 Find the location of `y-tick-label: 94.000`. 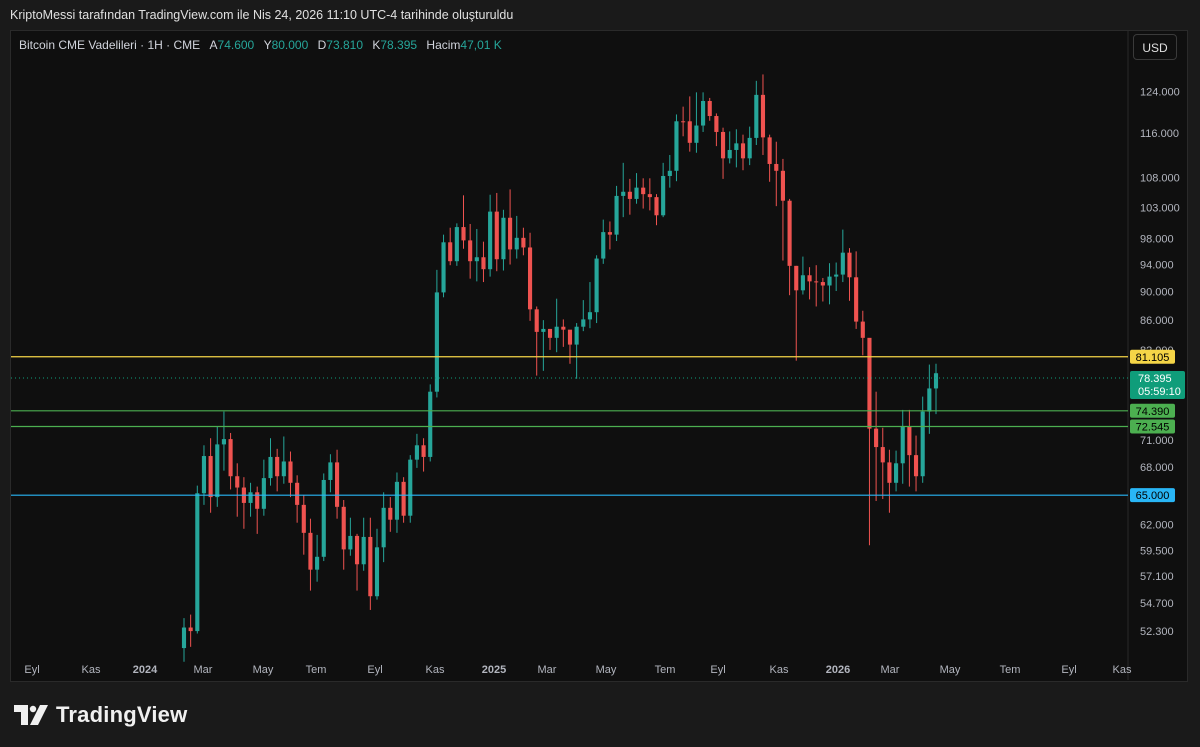

y-tick-label: 94.000 is located at coordinates (1157, 266).